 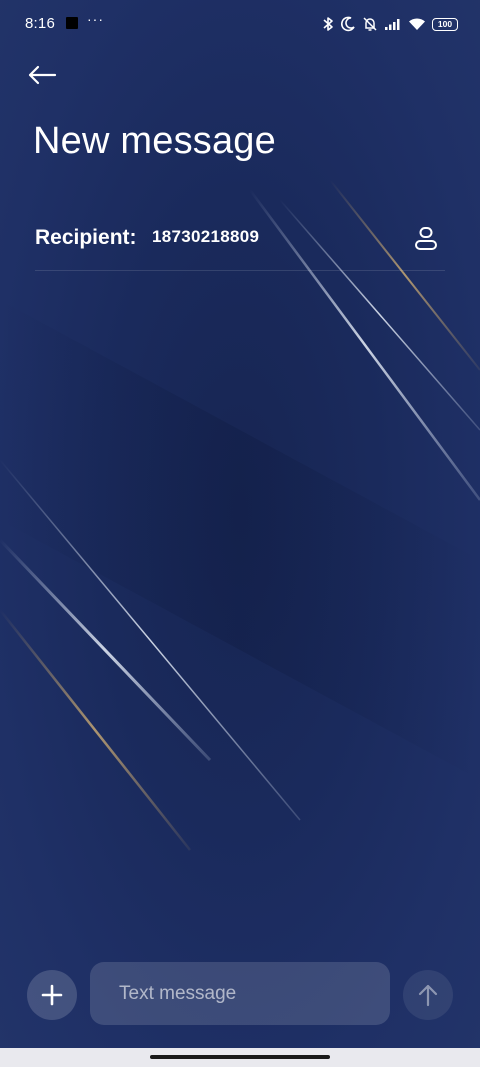 What do you see at coordinates (328, 24) in the screenshot?
I see `bluetooth-icon` at bounding box center [328, 24].